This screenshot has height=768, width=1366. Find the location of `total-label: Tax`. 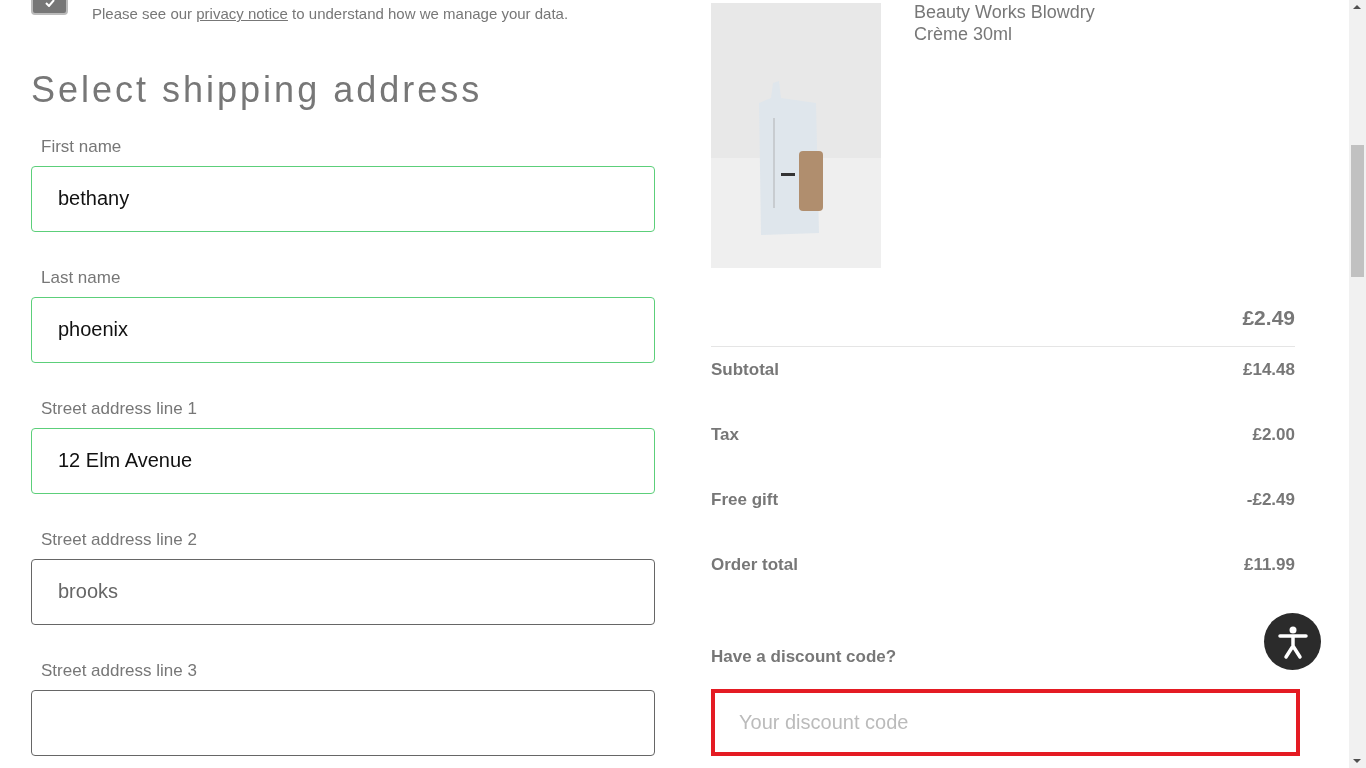

total-label: Tax is located at coordinates (725, 434).